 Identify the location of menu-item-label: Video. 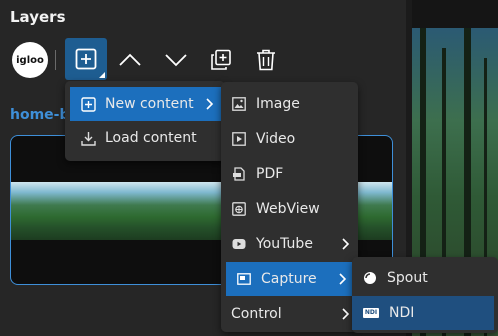
(276, 139).